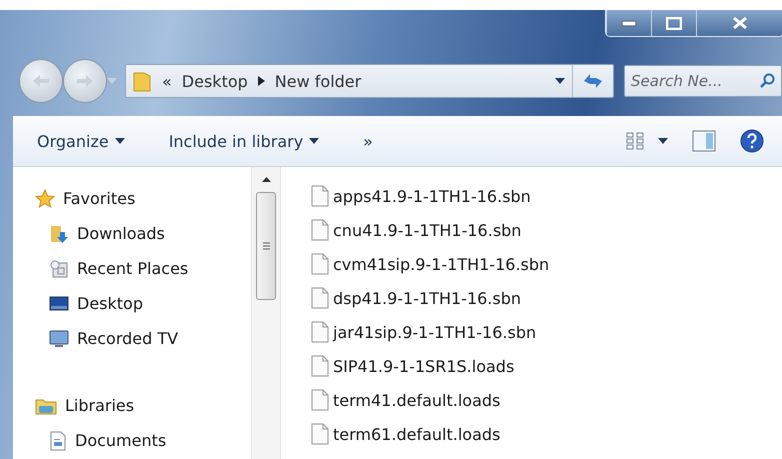 This screenshot has width=782, height=459. I want to click on back-arrow-icon, so click(41, 81).